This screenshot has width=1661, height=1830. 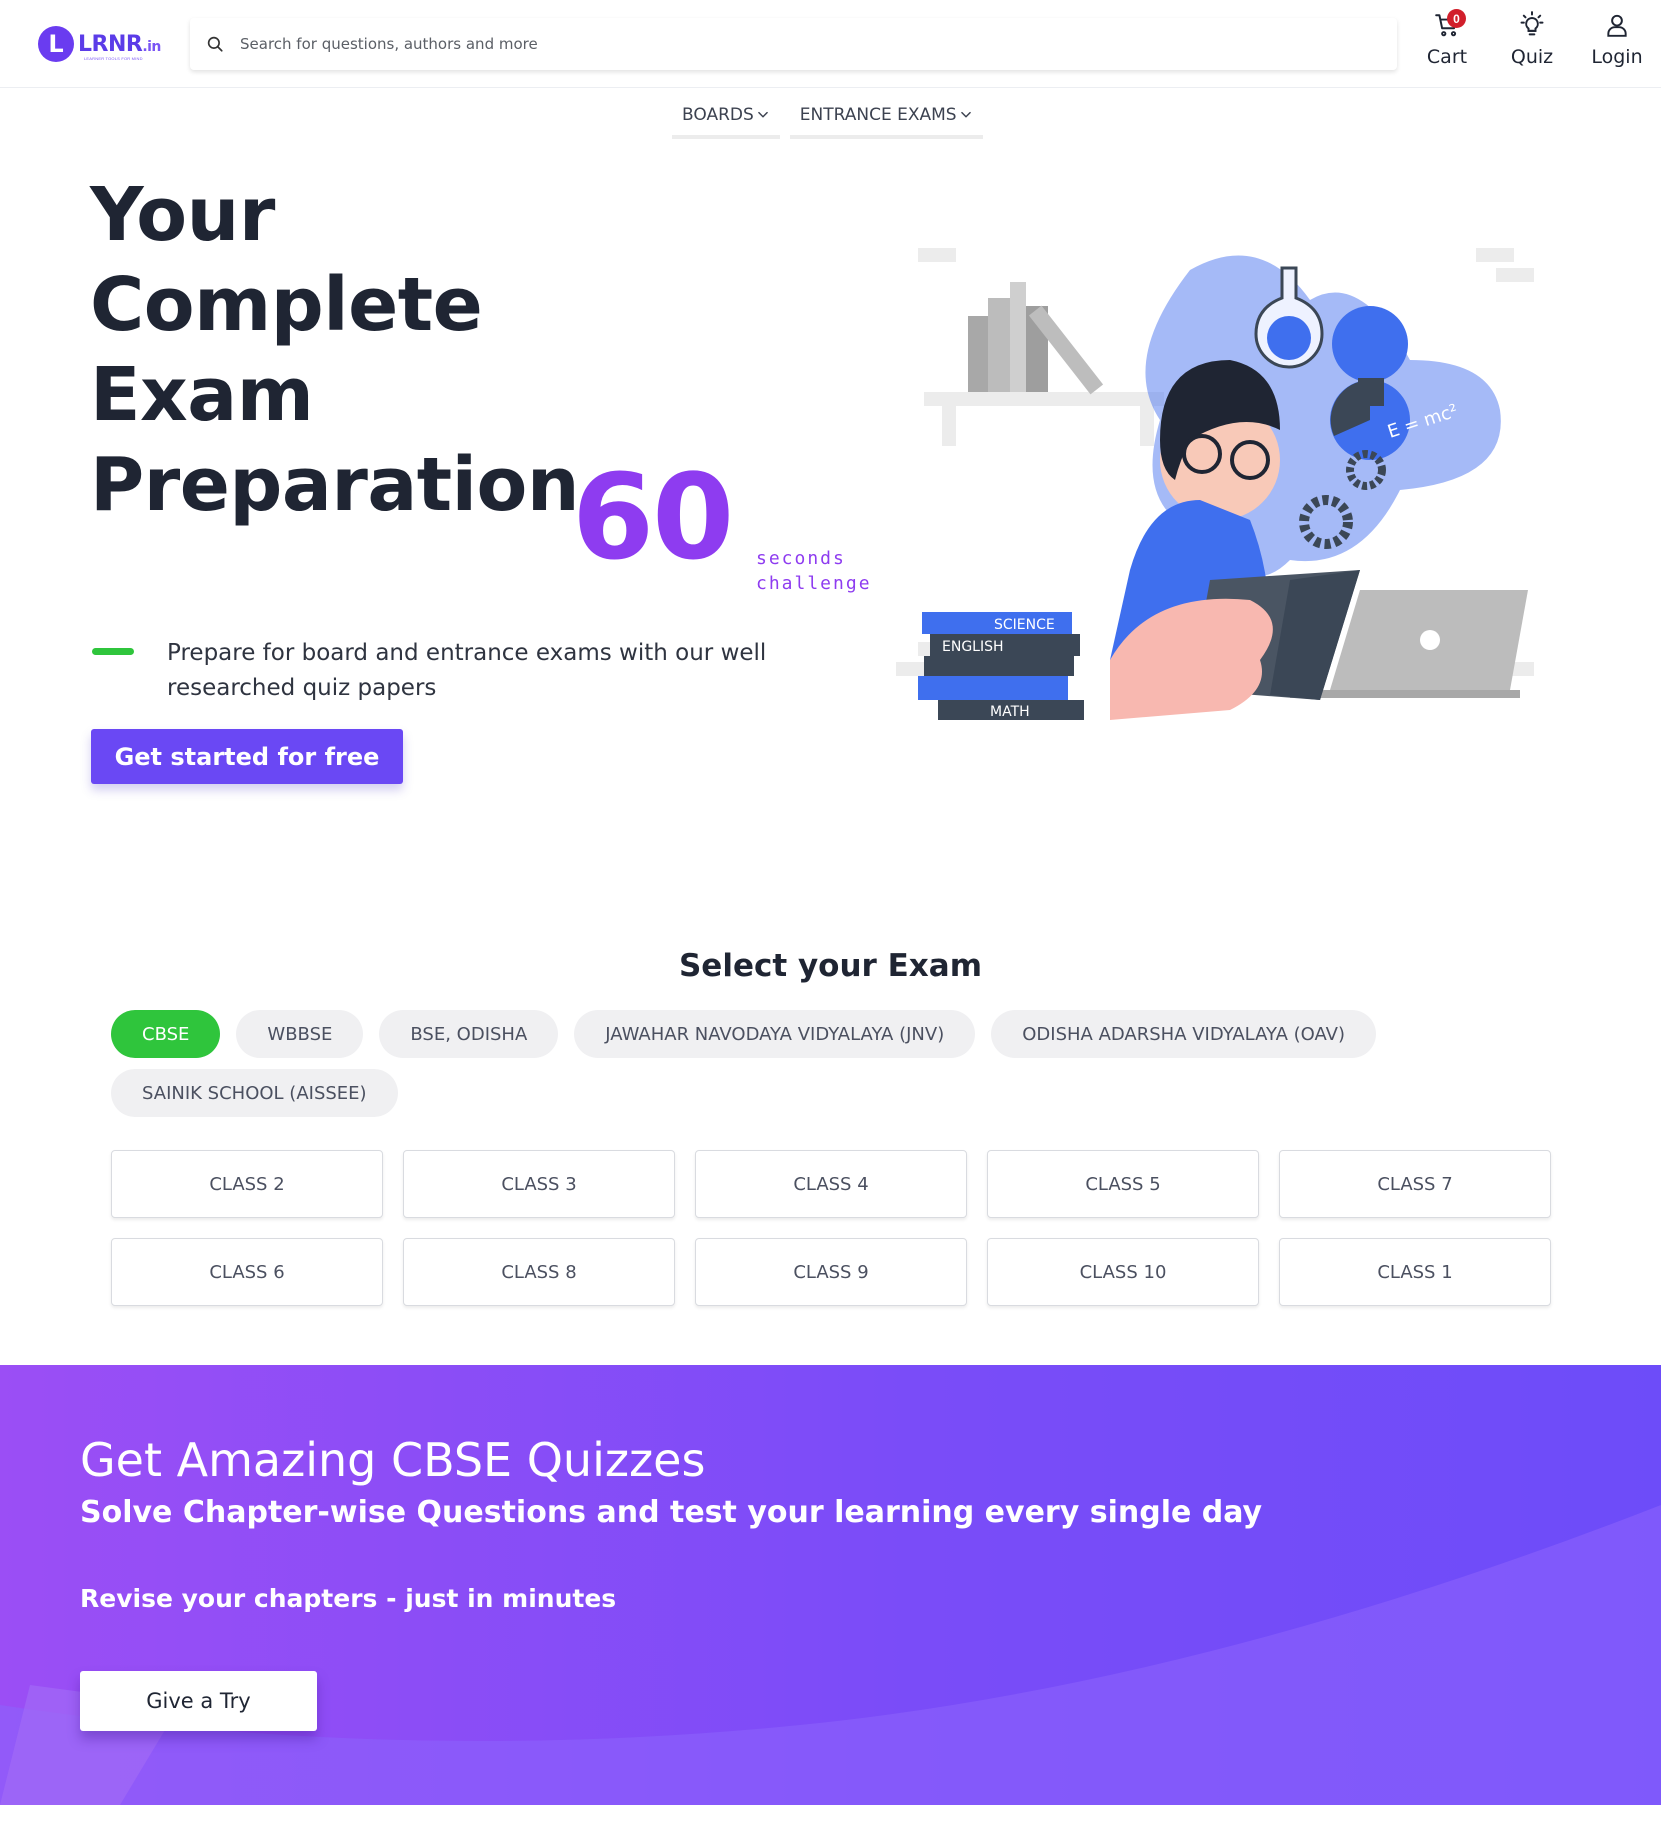 What do you see at coordinates (1123, 1272) in the screenshot?
I see `class-button: CLASS 10` at bounding box center [1123, 1272].